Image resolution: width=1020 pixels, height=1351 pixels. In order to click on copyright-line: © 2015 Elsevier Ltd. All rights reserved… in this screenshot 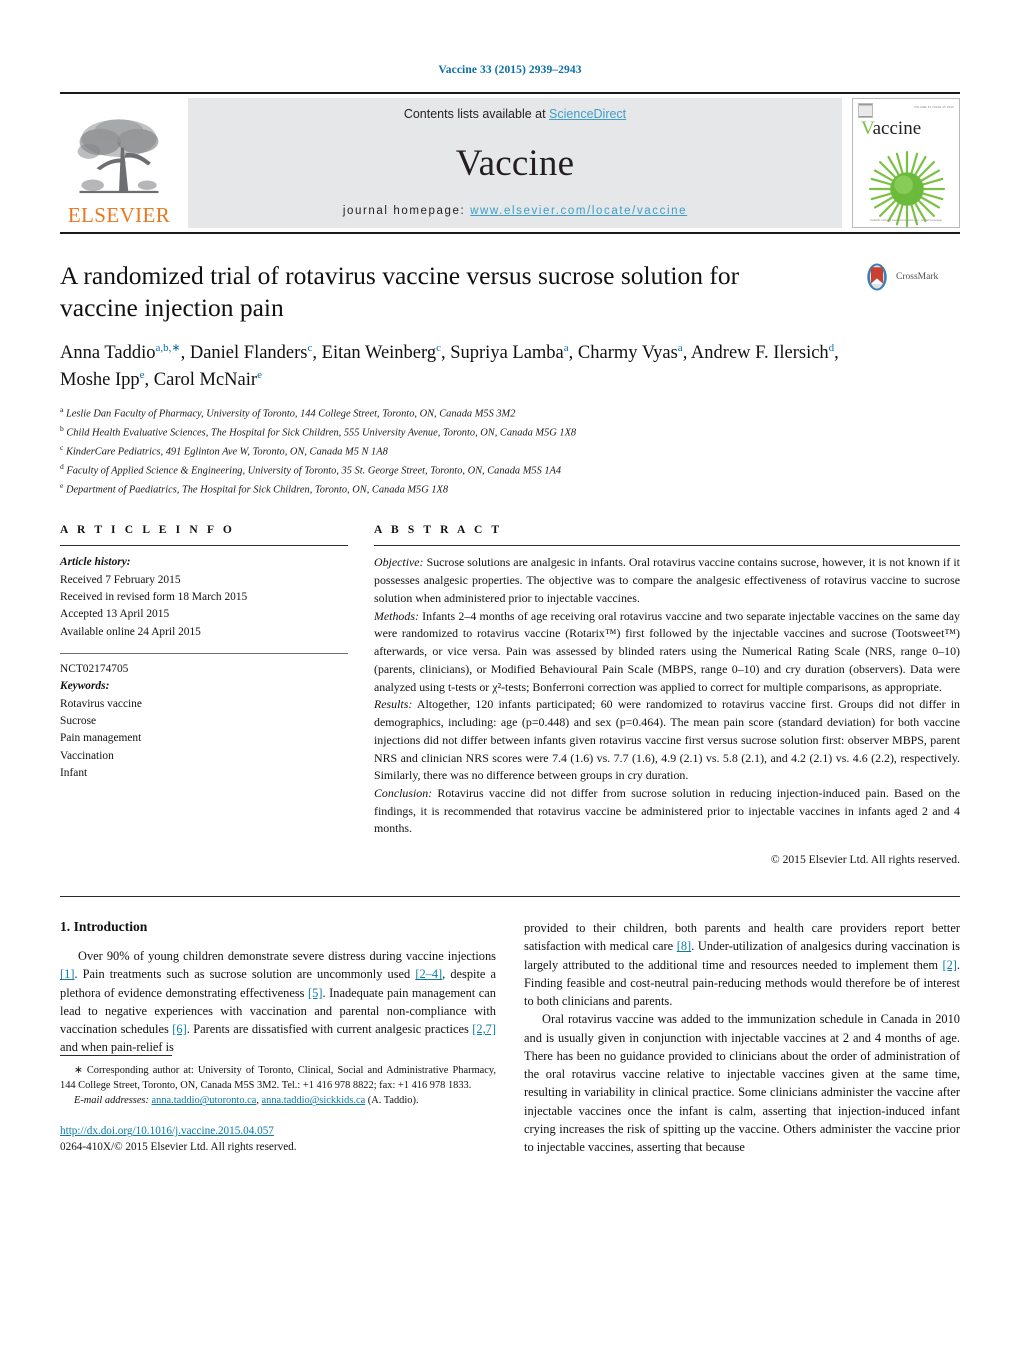, I will do `click(865, 860)`.